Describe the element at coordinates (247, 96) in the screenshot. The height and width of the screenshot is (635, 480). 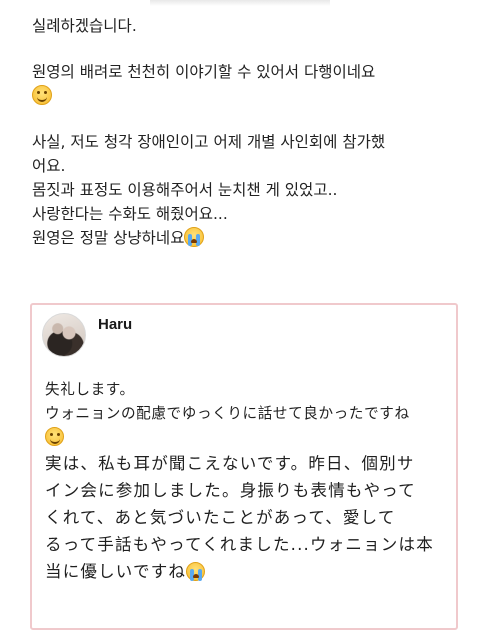
I see `post-line-emoji` at that location.